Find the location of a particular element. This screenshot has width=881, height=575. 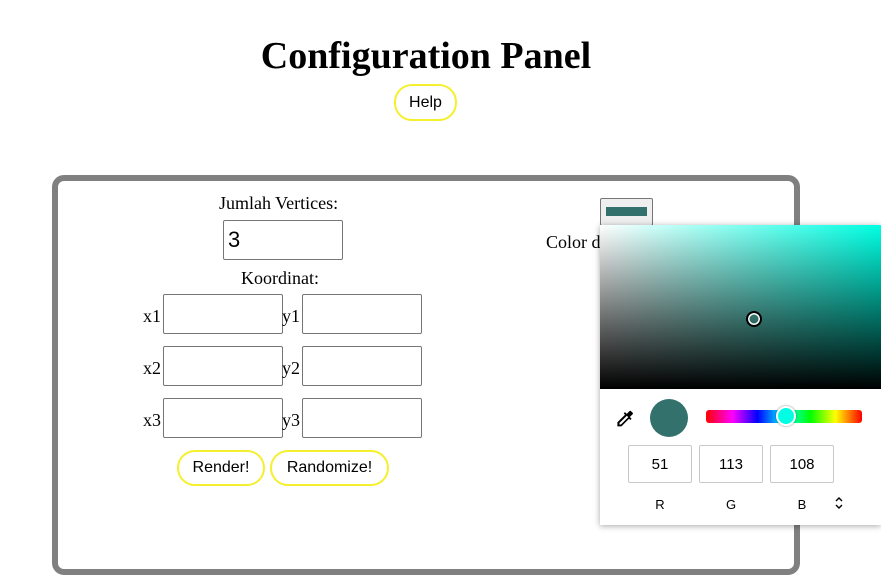

color-preview-circle is located at coordinates (669, 418).